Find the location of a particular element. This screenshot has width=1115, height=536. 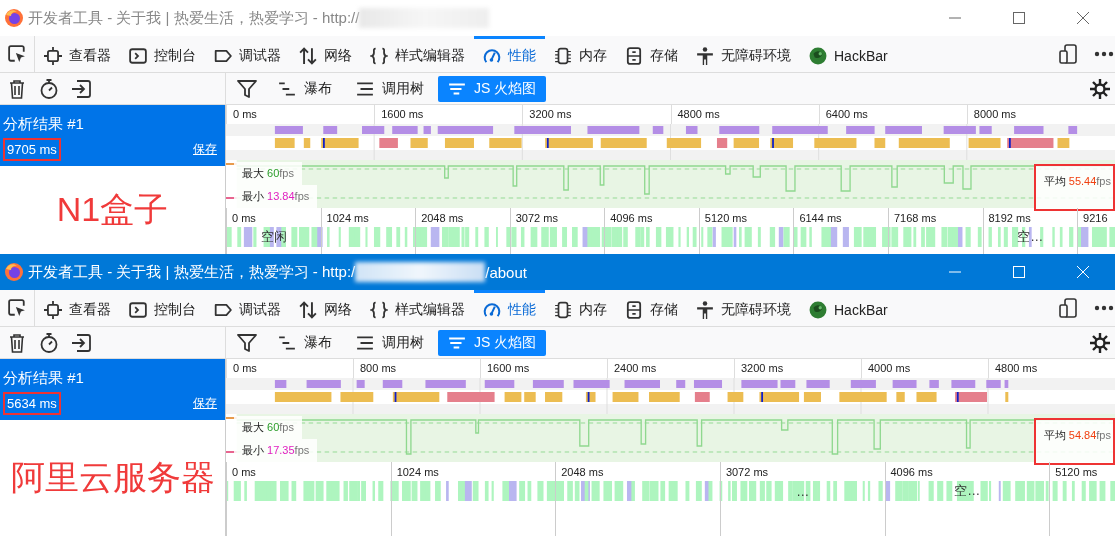

recording-duration: 5634 ms is located at coordinates (32, 403).